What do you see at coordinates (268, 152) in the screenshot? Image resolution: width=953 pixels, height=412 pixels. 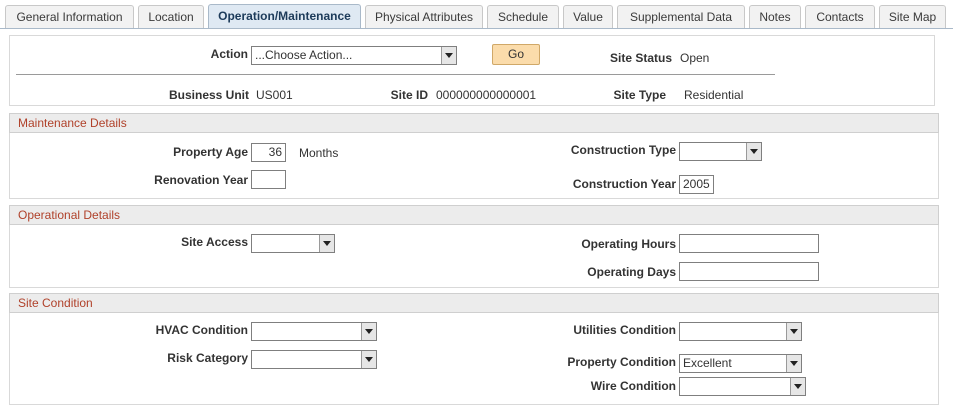 I see `property-age-input: 36` at bounding box center [268, 152].